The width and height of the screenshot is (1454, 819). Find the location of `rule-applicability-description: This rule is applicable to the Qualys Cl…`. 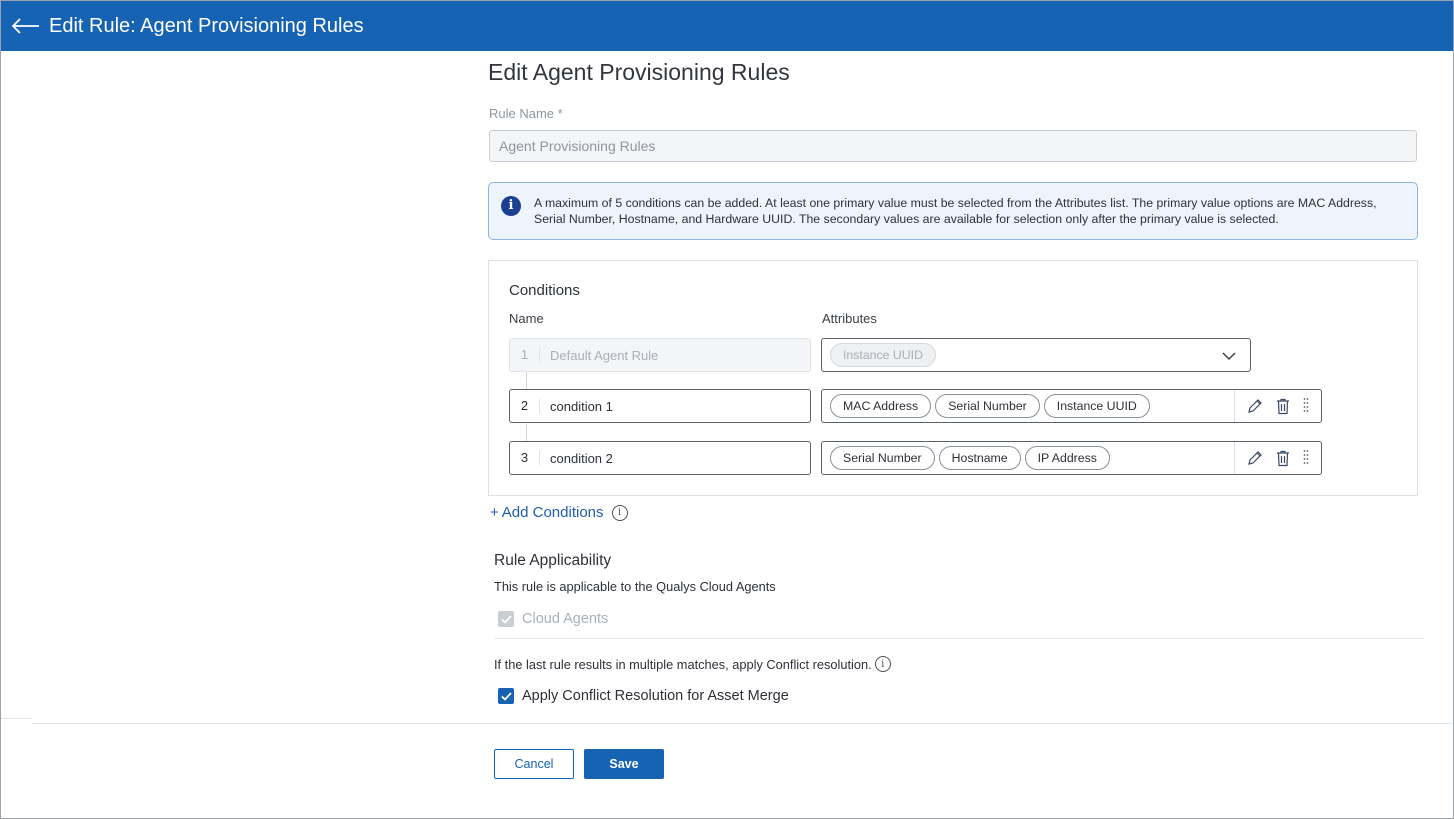

rule-applicability-description: This rule is applicable to the Qualys Cl… is located at coordinates (635, 586).